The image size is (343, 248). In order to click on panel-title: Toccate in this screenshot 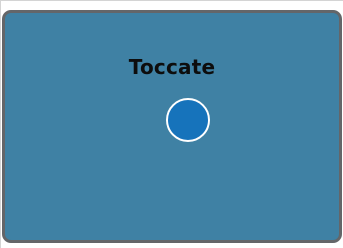, I will do `click(172, 67)`.